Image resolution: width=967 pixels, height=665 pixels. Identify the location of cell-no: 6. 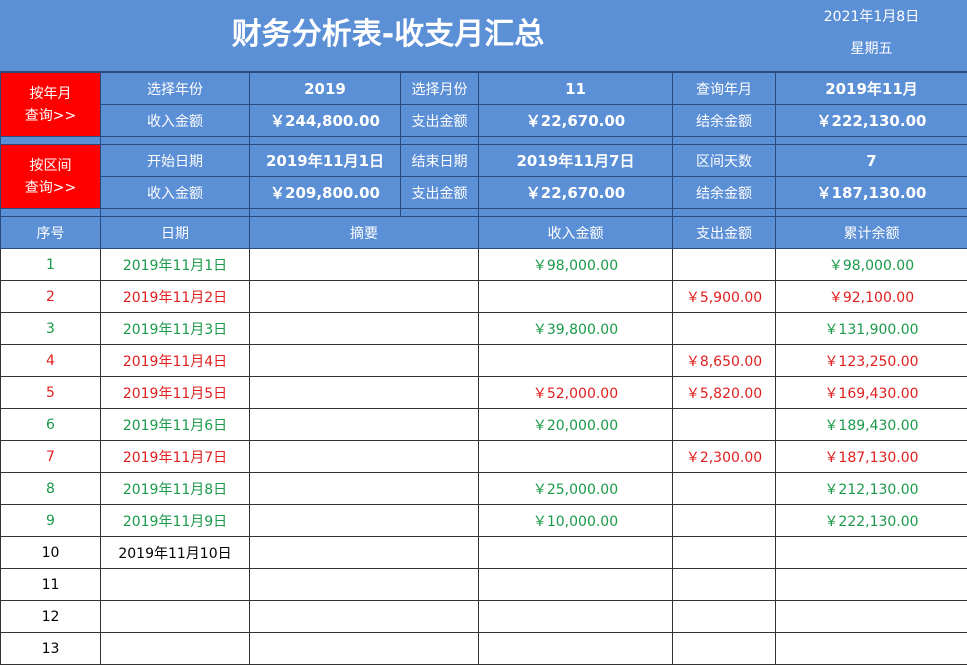
(50, 424).